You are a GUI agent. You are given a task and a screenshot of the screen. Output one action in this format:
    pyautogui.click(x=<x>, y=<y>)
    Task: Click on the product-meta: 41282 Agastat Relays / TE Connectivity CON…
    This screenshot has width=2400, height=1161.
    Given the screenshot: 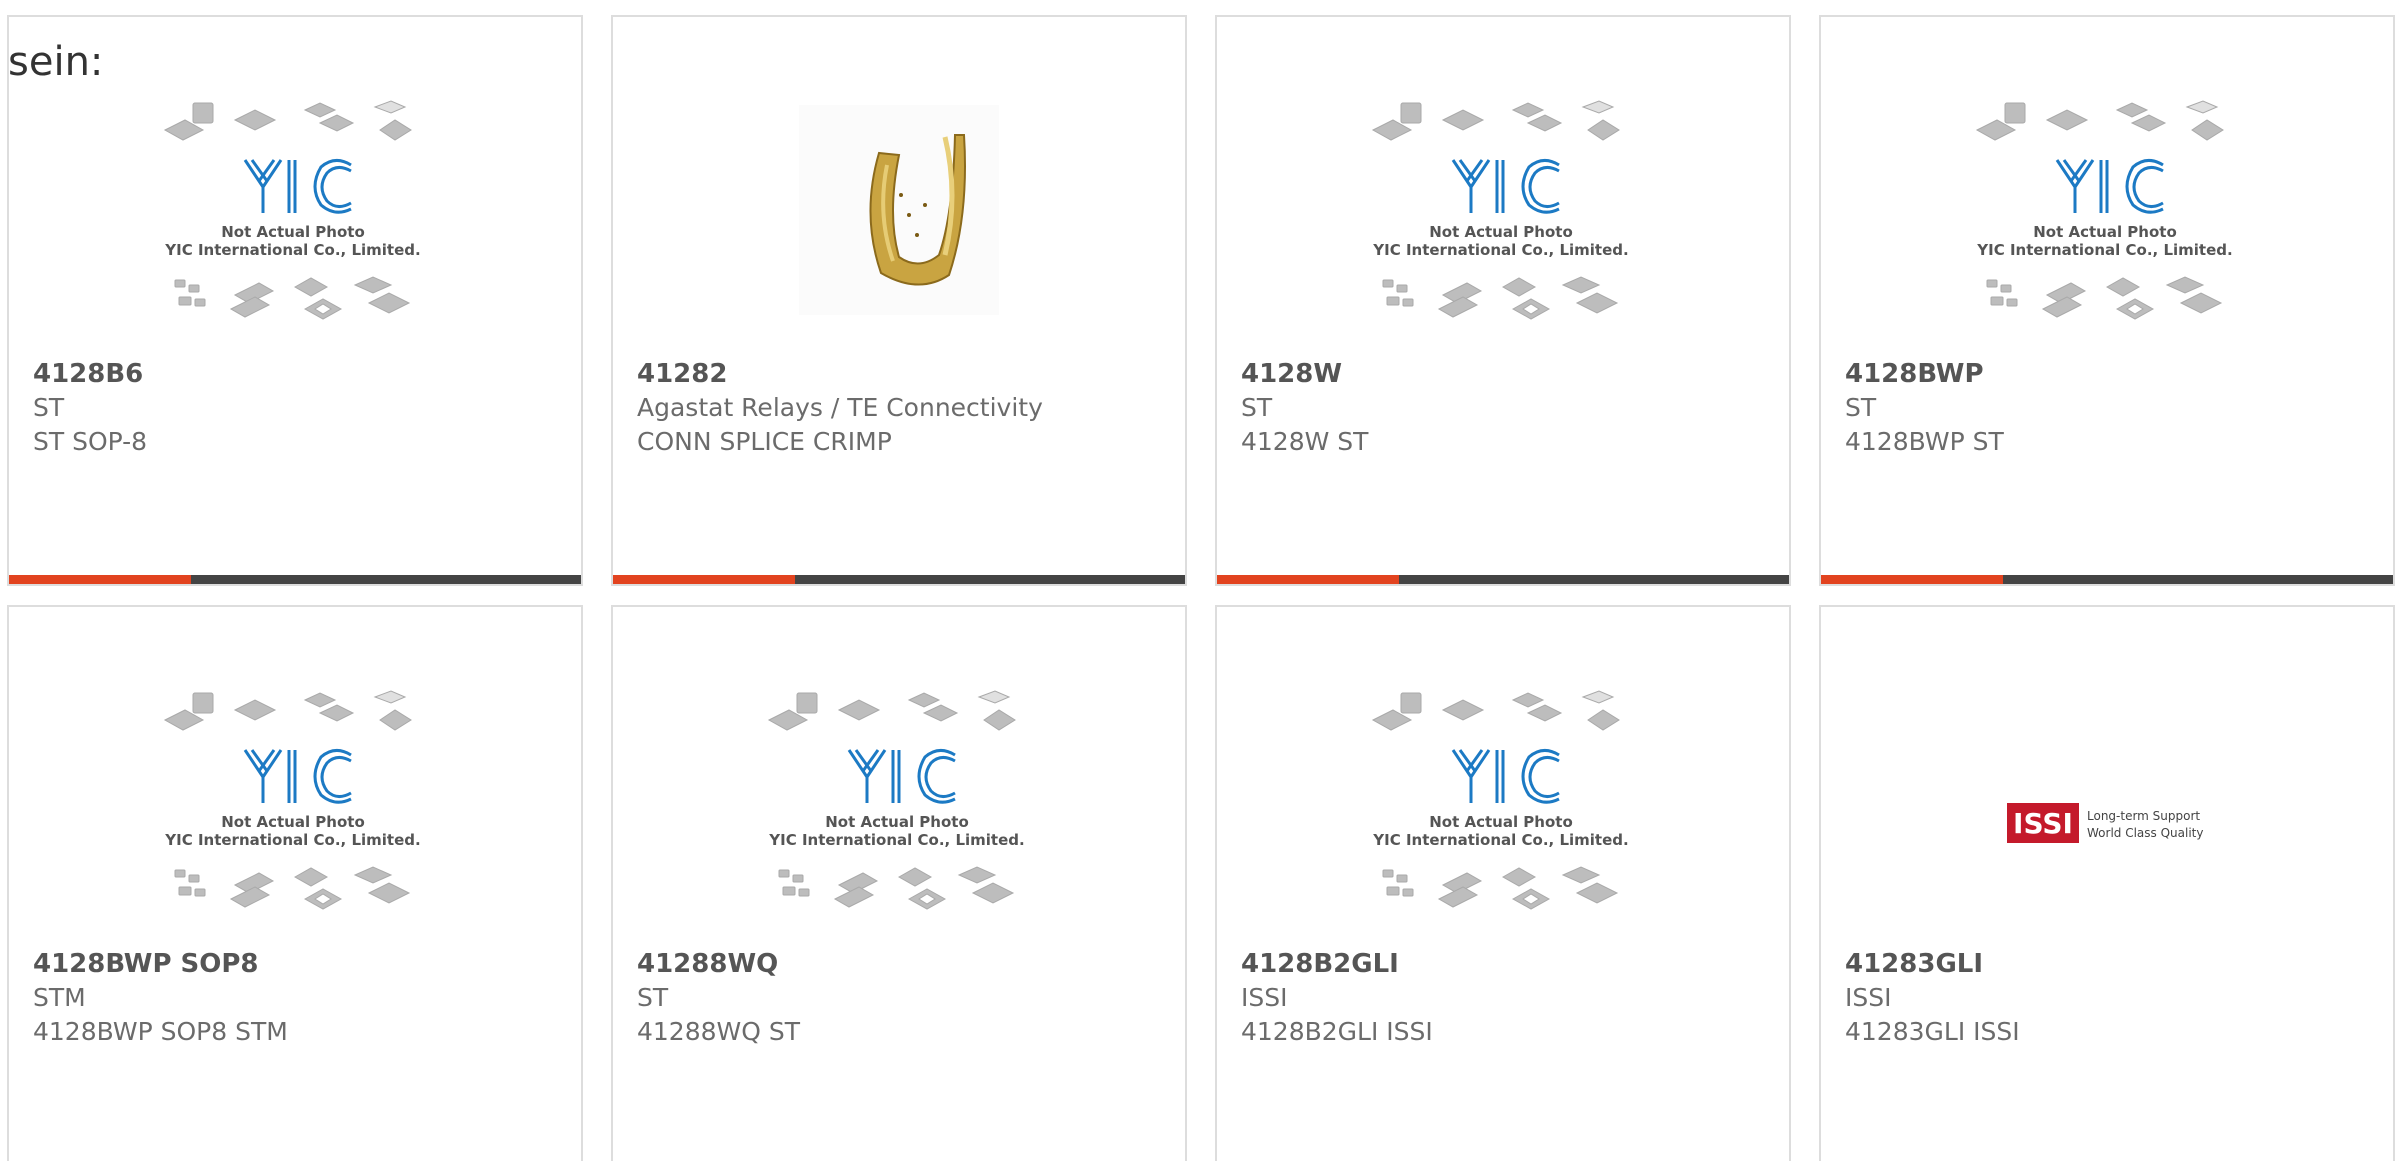 What is the action you would take?
    pyautogui.click(x=903, y=408)
    